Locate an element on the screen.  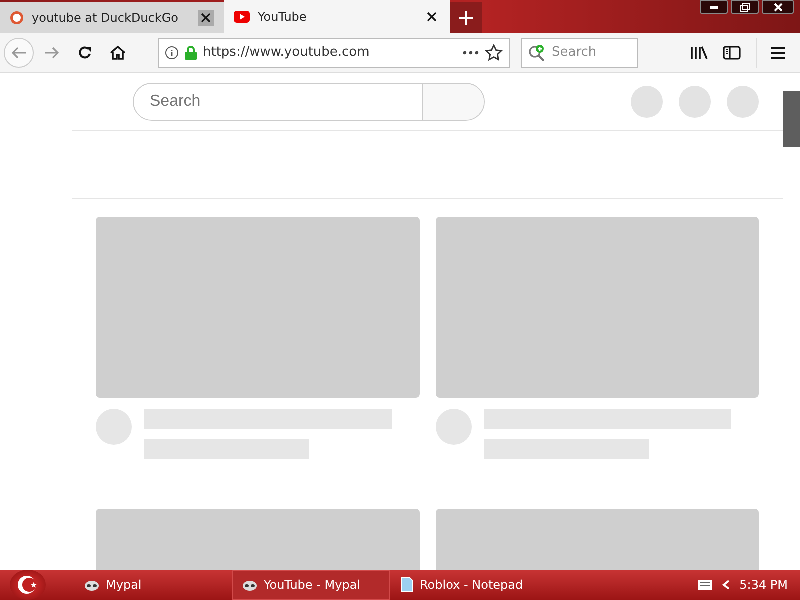
keyboard-icon is located at coordinates (705, 585).